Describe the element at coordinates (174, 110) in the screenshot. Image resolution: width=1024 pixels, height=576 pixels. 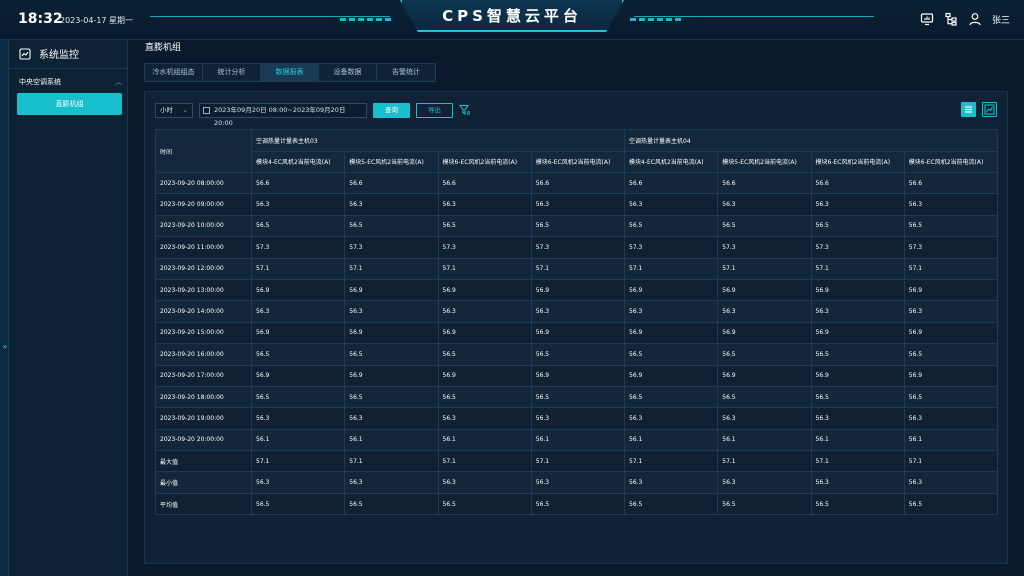
I see `interval-select: 小时 ⌄` at that location.